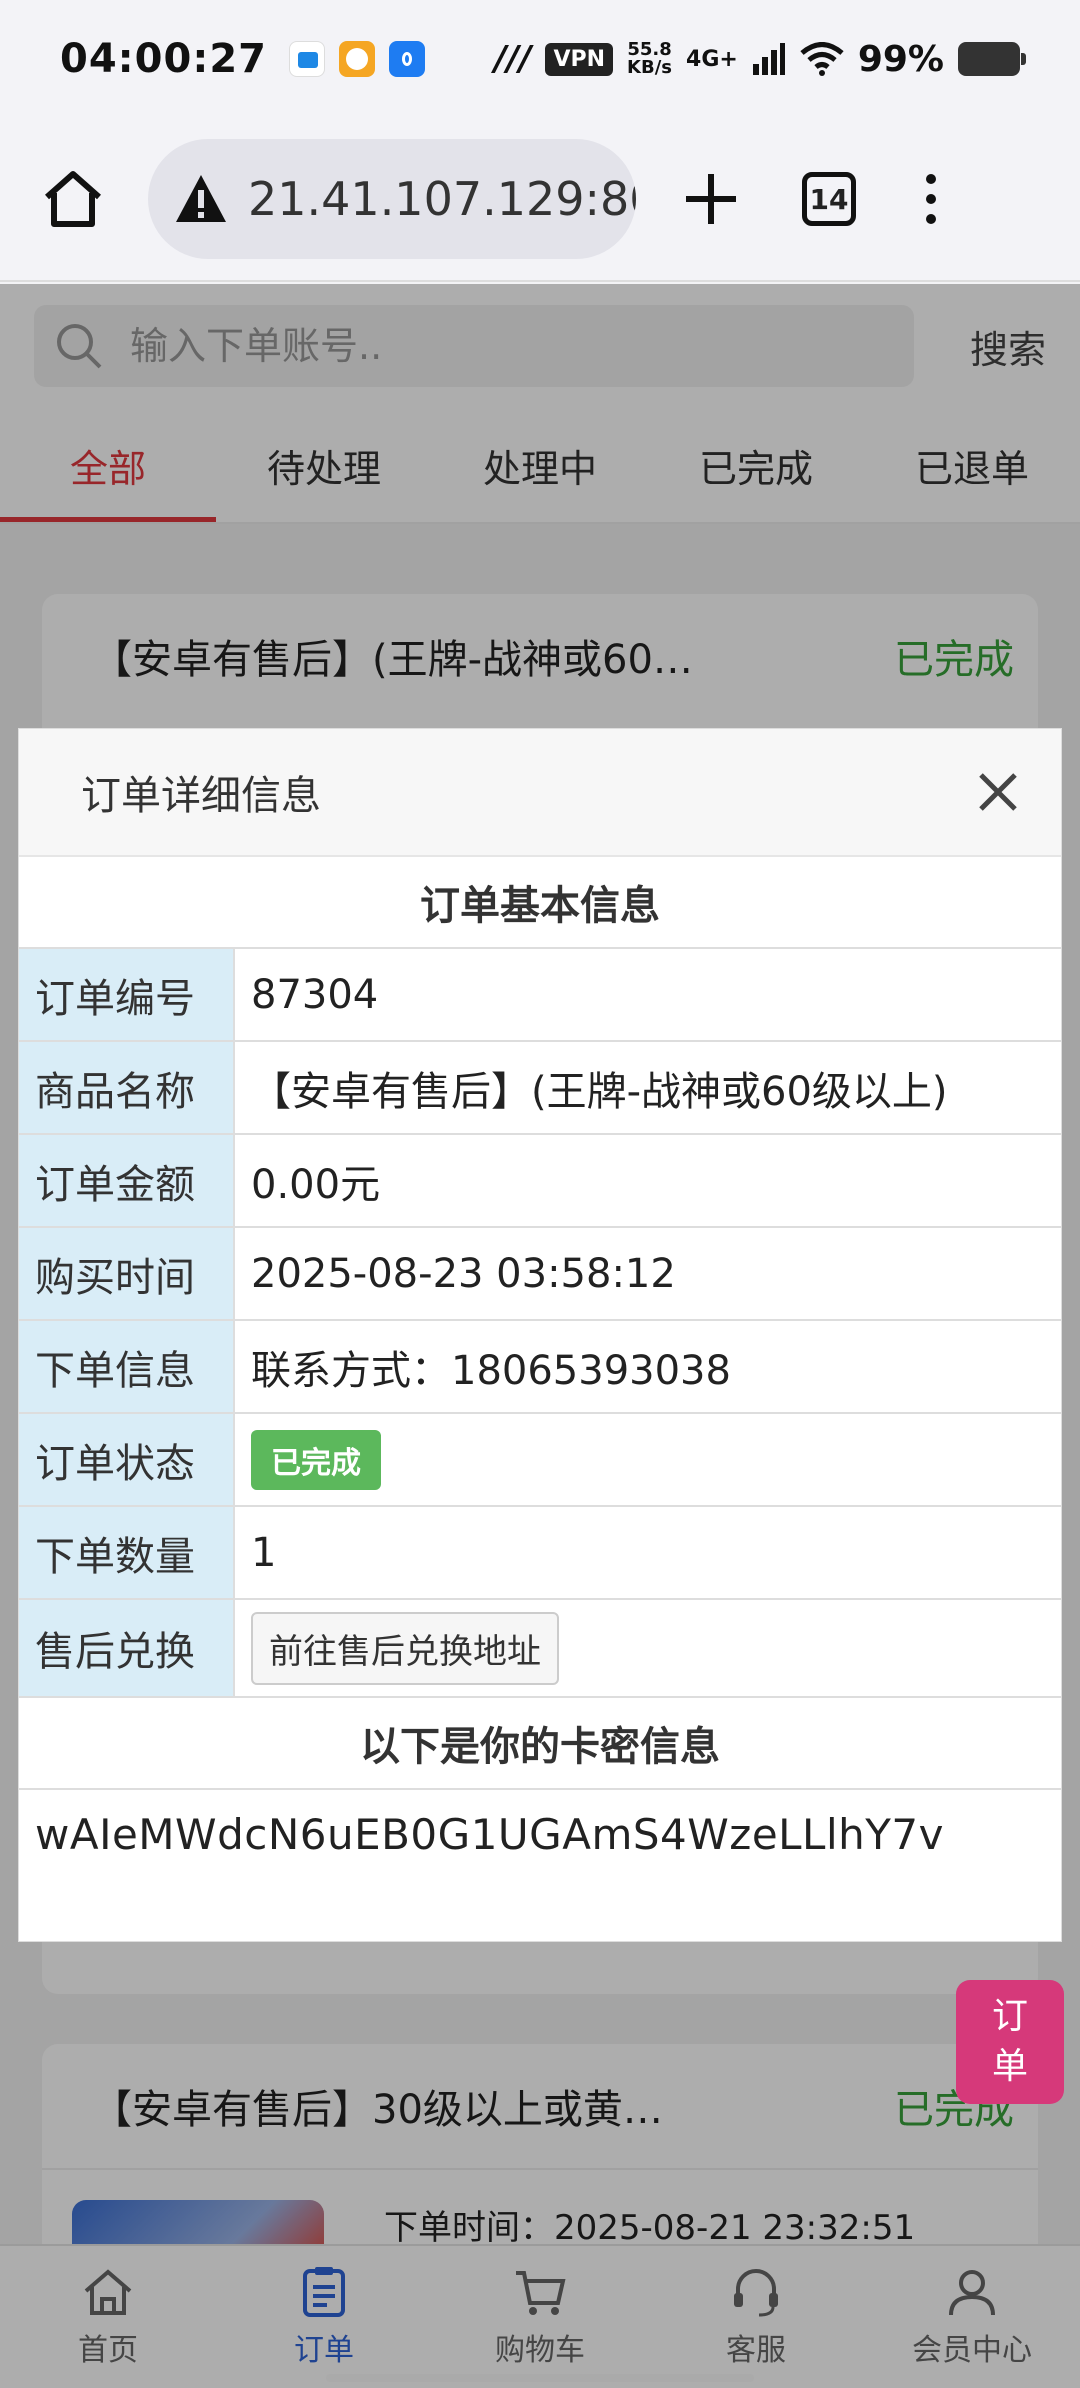 The width and height of the screenshot is (1080, 2388). Describe the element at coordinates (650, 58) in the screenshot. I see `network-speed: 55.8 KB/s` at that location.